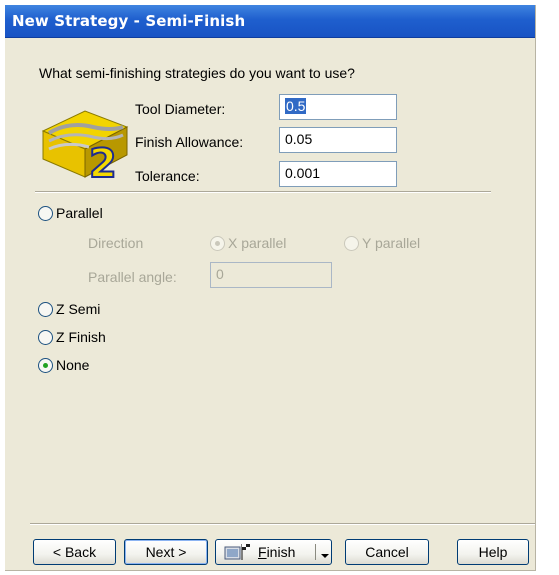 This screenshot has height=575, width=559. Describe the element at coordinates (338, 140) in the screenshot. I see `finish-allowance-field: 0.05` at that location.